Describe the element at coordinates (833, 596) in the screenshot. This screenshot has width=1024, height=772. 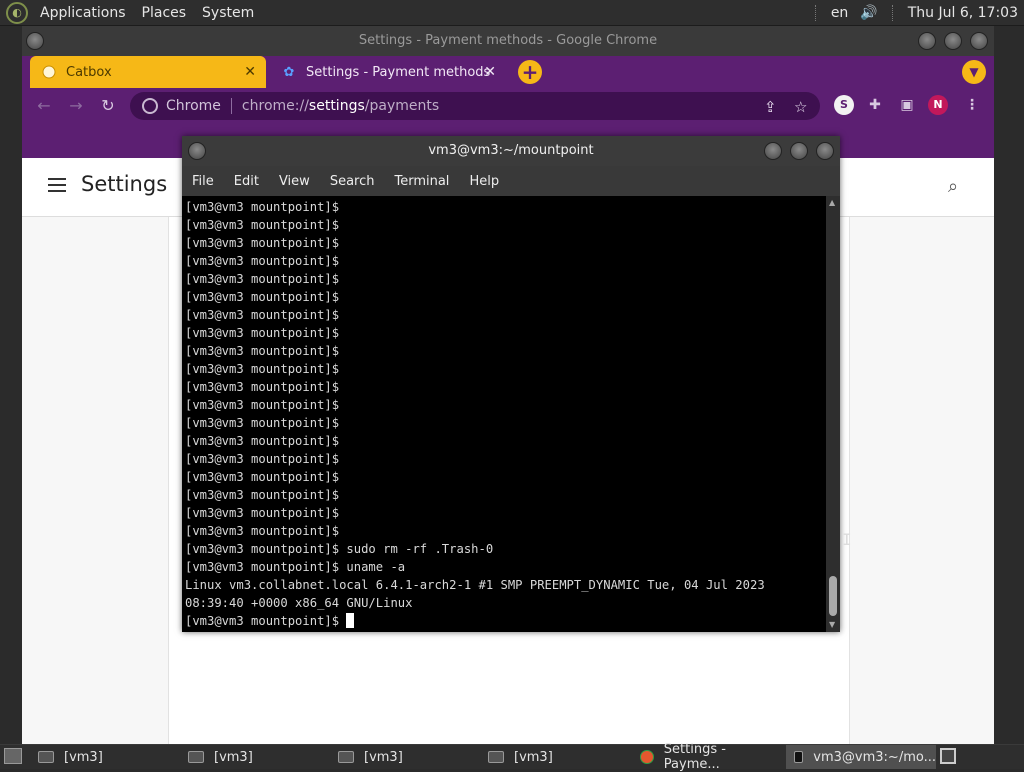
I see `scrollbar-thumb` at that location.